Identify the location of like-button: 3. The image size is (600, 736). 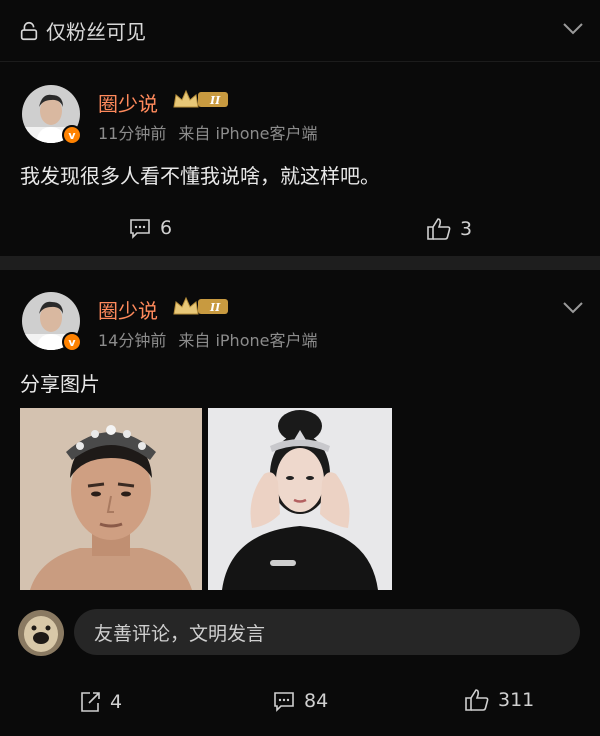
(449, 229).